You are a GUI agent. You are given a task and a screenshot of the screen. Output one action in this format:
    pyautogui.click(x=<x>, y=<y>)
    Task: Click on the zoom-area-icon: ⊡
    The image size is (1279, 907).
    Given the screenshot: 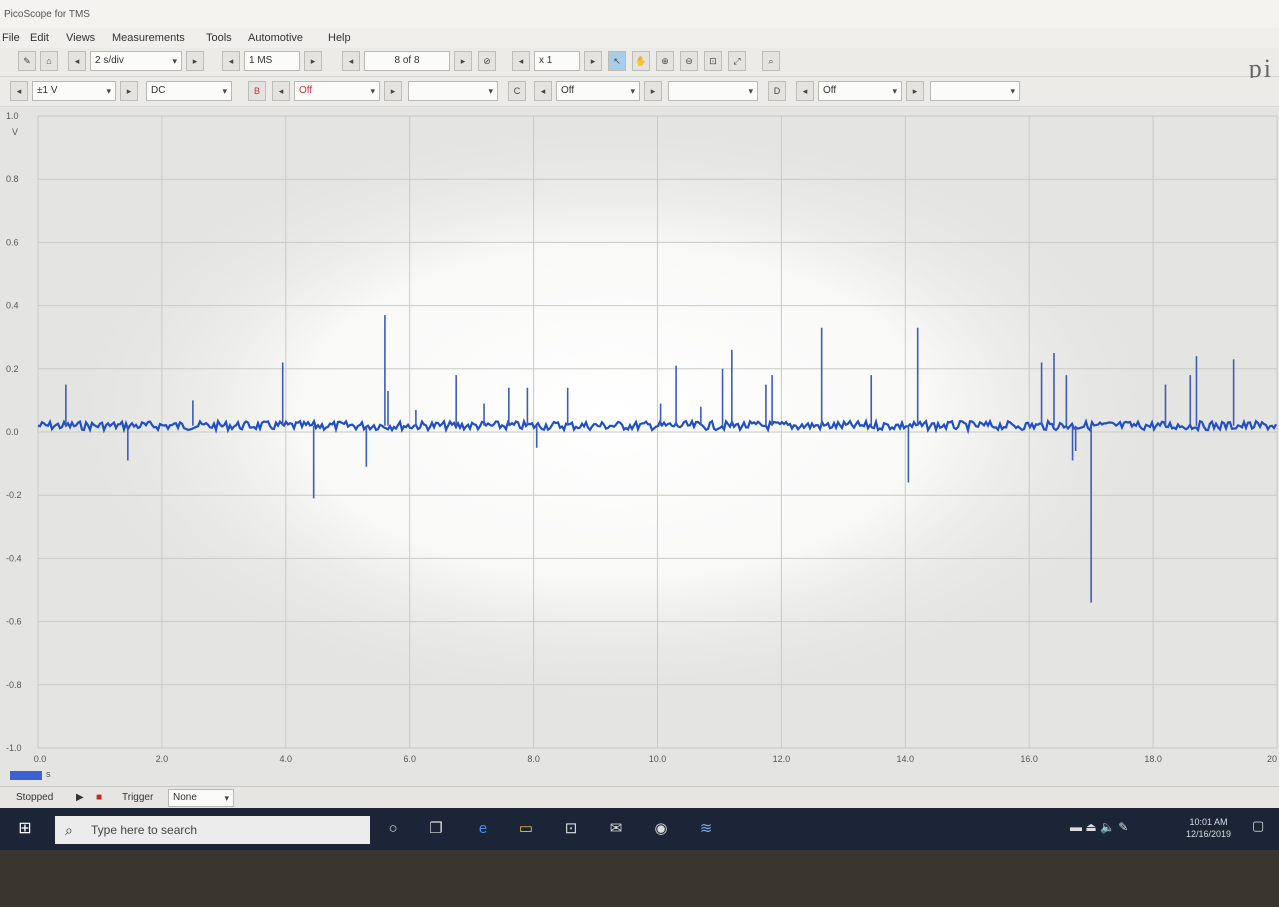 What is the action you would take?
    pyautogui.click(x=713, y=61)
    